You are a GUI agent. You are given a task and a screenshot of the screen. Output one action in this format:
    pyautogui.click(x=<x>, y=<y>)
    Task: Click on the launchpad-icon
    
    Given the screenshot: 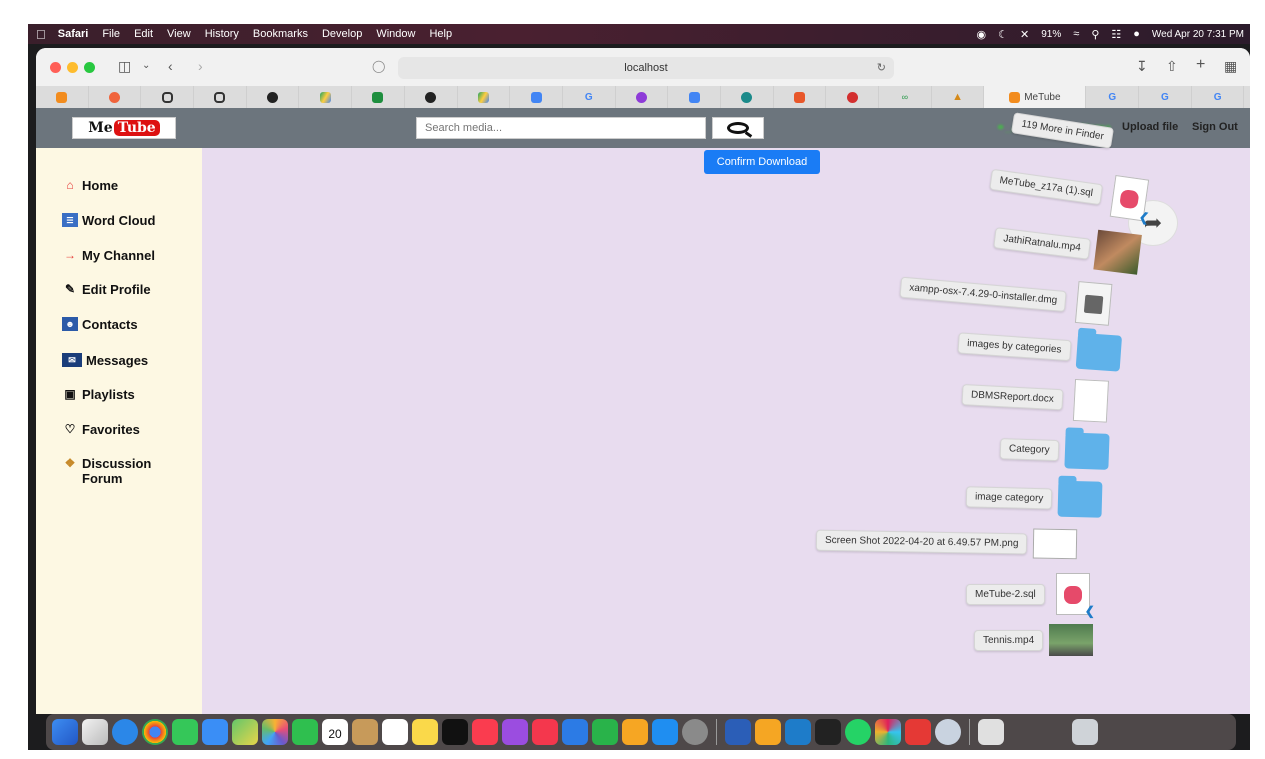 What is the action you would take?
    pyautogui.click(x=95, y=732)
    